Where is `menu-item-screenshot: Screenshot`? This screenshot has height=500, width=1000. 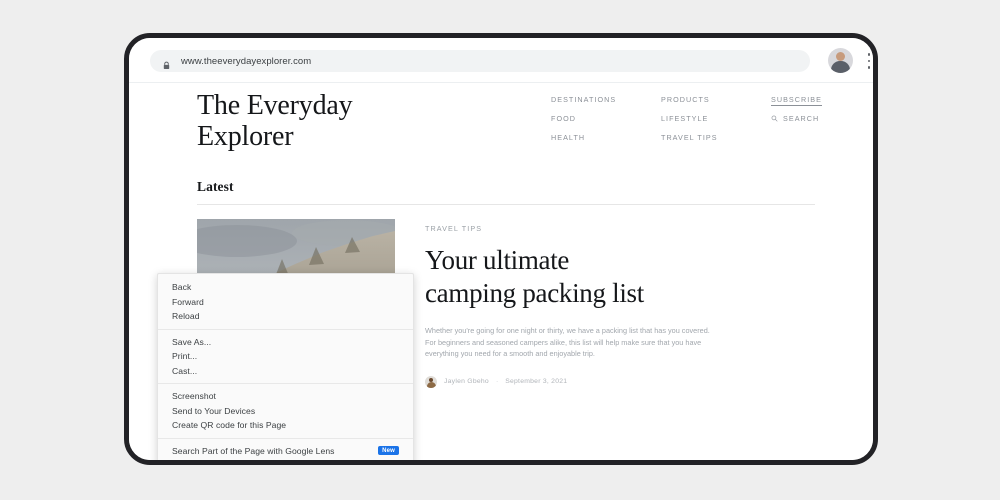 menu-item-screenshot: Screenshot is located at coordinates (285, 396).